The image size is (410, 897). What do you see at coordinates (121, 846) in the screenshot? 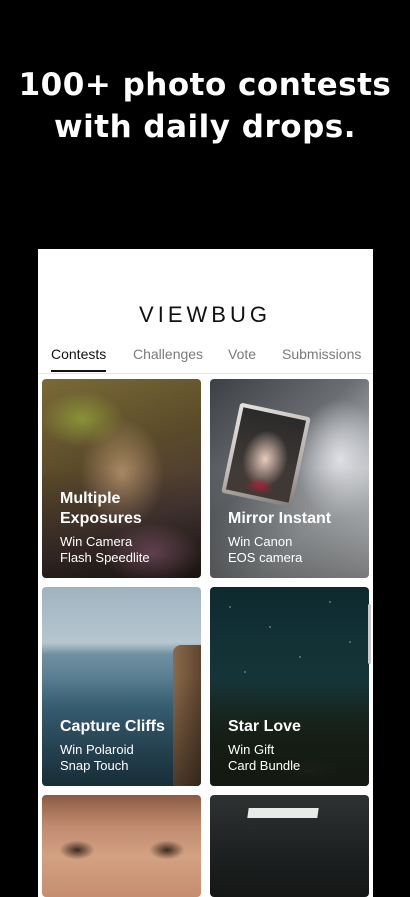
I see `contest-card-eyes` at bounding box center [121, 846].